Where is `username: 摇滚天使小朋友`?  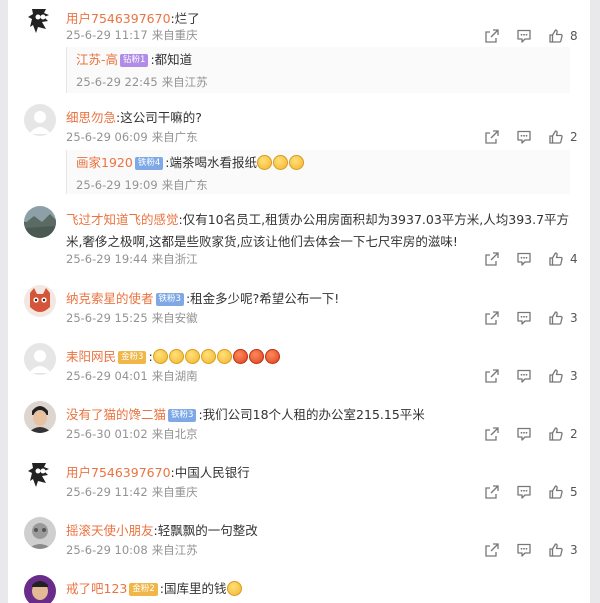
username: 摇滚天使小朋友 is located at coordinates (110, 530).